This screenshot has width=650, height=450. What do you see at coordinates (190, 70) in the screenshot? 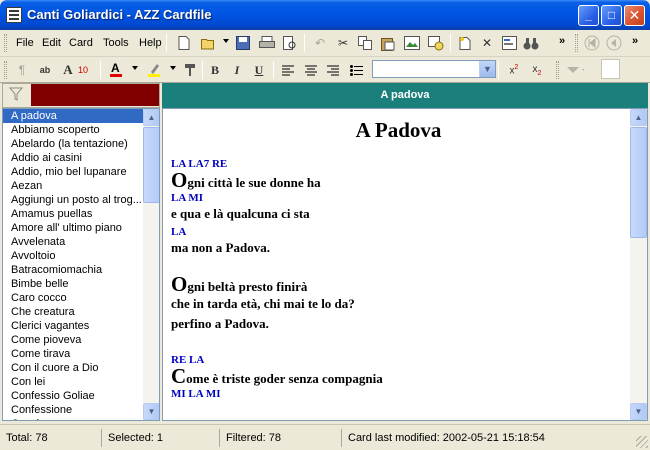
I see `format-painter-icon` at bounding box center [190, 70].